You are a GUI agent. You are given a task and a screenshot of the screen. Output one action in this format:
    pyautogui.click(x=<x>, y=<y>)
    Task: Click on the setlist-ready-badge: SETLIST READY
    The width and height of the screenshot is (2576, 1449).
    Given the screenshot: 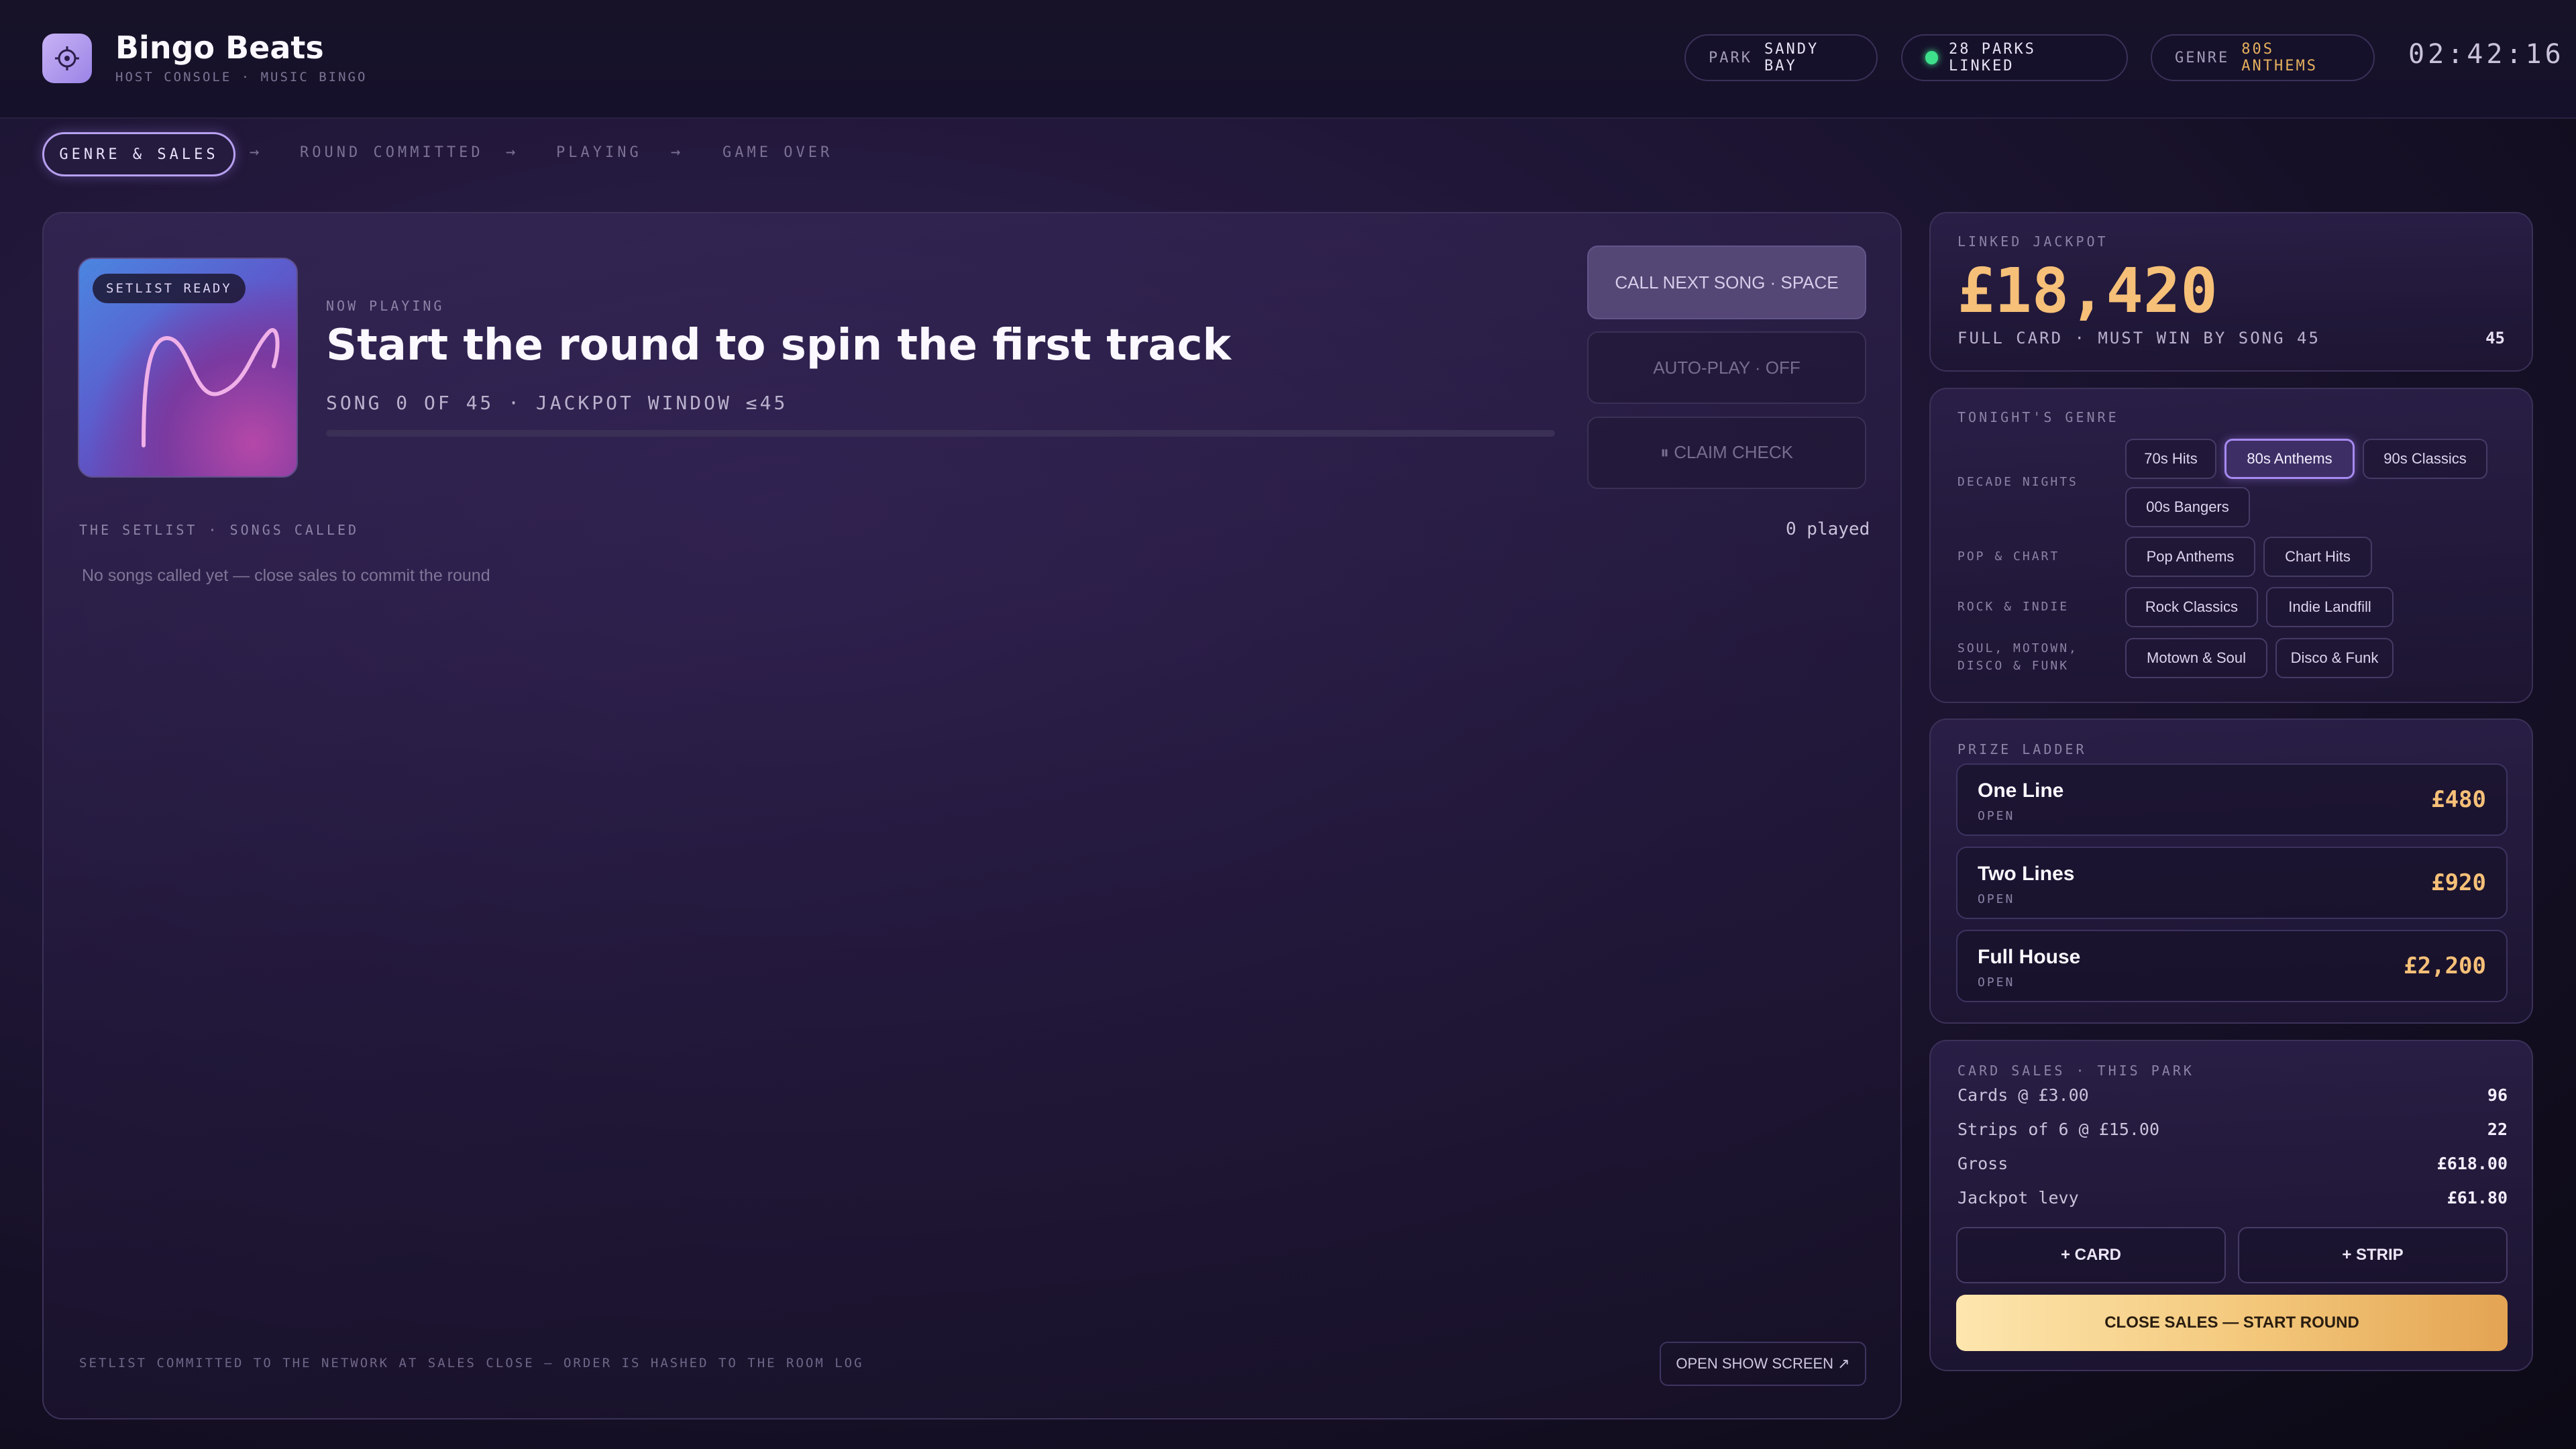 What is the action you would take?
    pyautogui.click(x=169, y=288)
    